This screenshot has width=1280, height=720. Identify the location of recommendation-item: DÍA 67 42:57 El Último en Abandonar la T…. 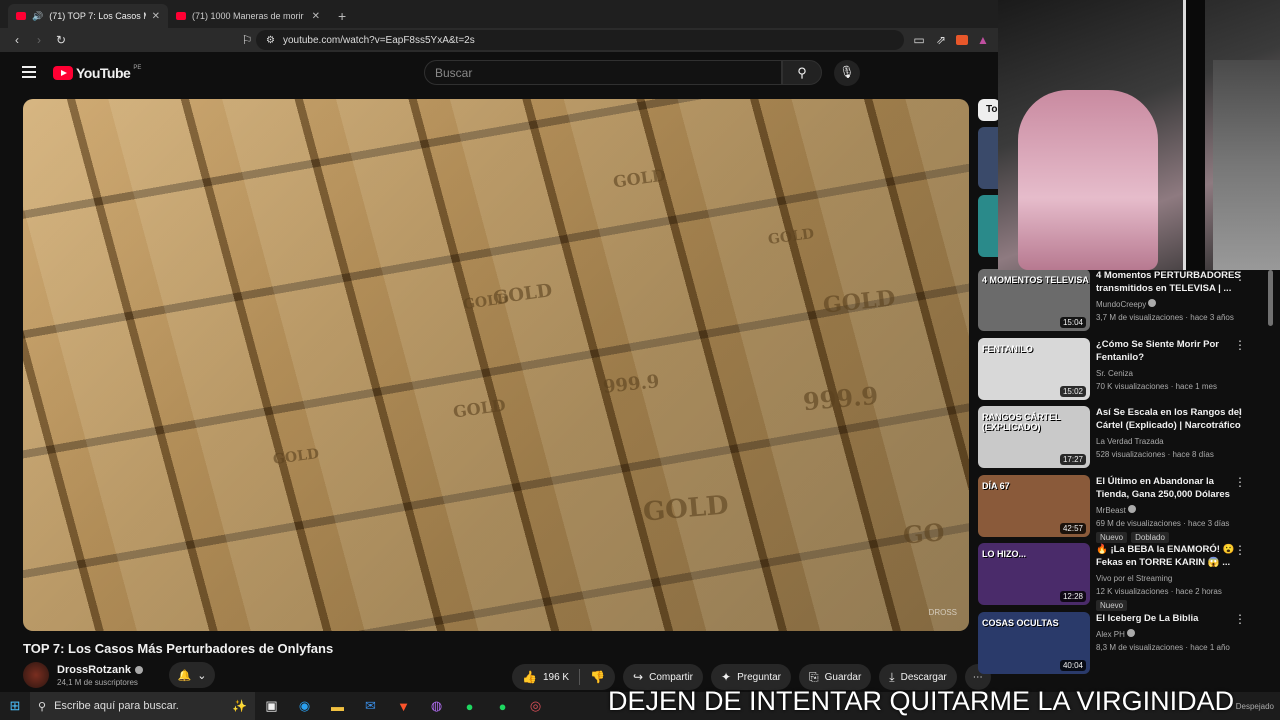
(1128, 508).